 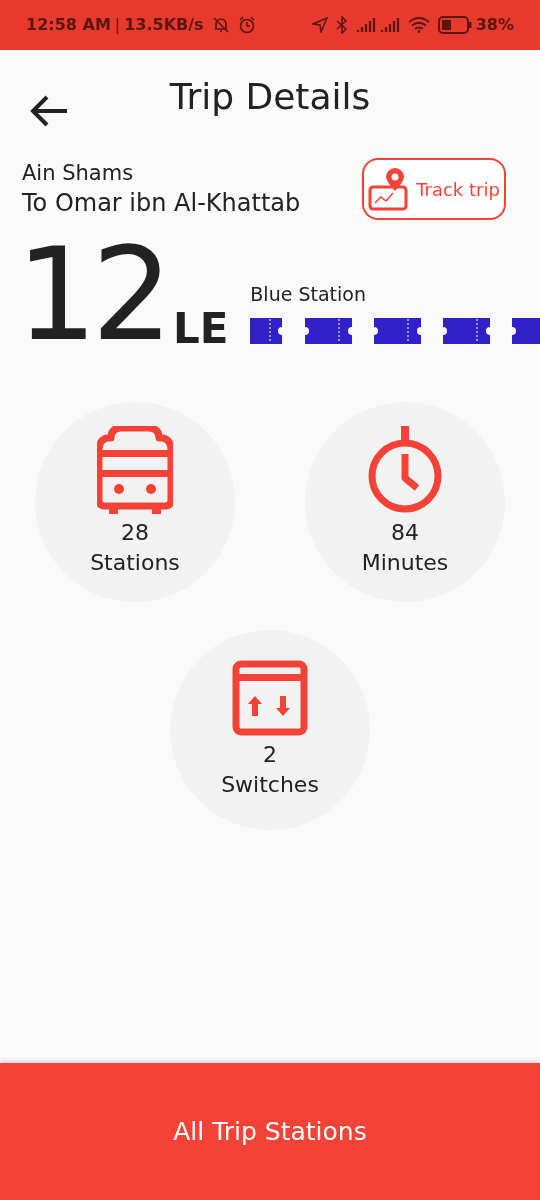 What do you see at coordinates (418, 25) in the screenshot?
I see `wifi-icon` at bounding box center [418, 25].